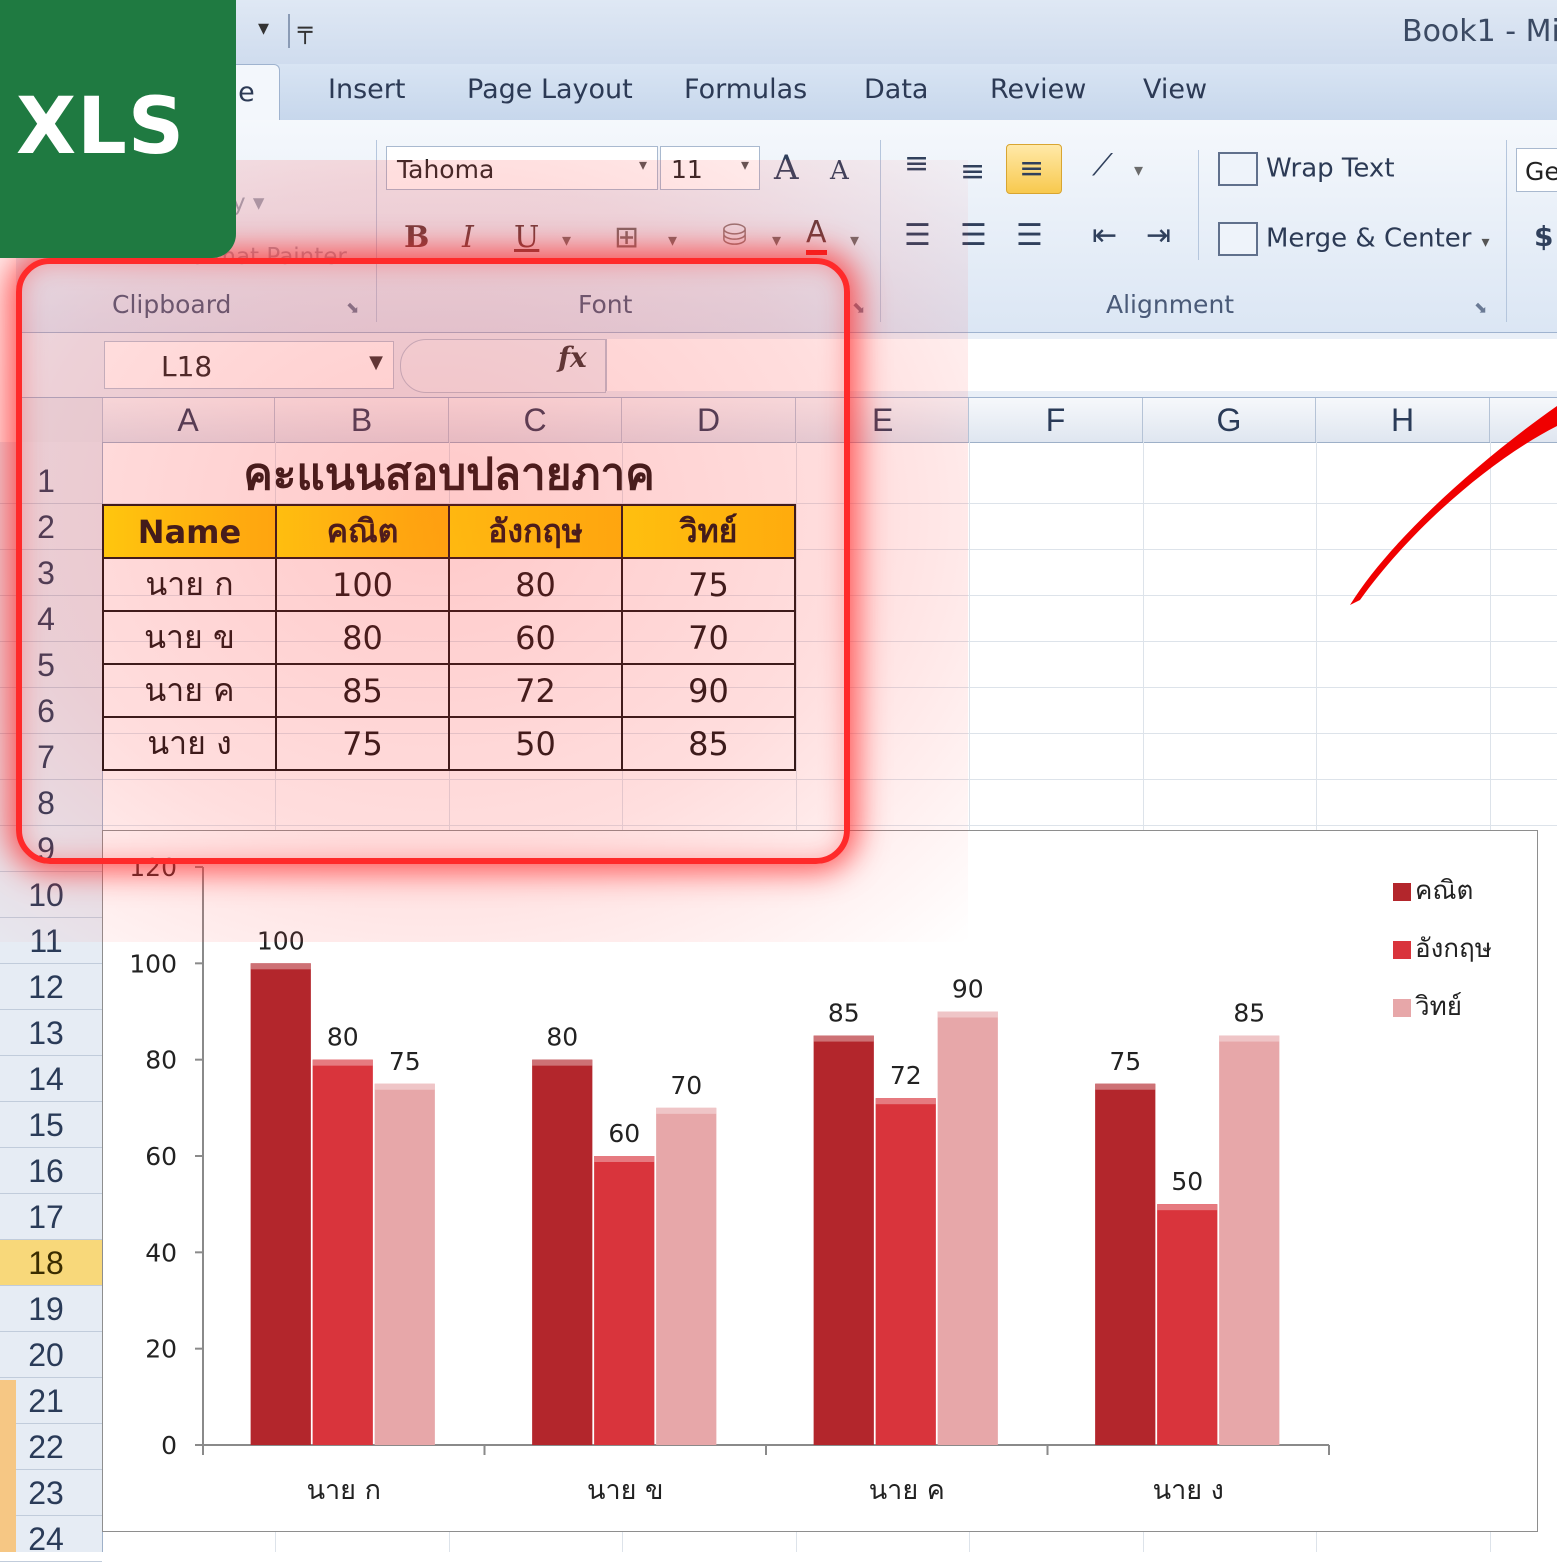  Describe the element at coordinates (352, 307) in the screenshot. I see `clipboard-launcher-icon: ⬊` at that location.